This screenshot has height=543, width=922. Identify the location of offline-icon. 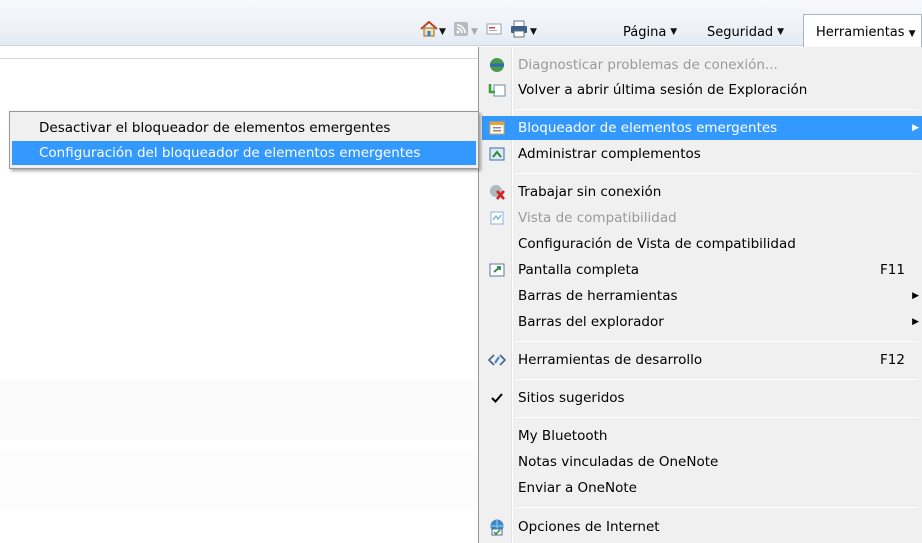
(497, 192).